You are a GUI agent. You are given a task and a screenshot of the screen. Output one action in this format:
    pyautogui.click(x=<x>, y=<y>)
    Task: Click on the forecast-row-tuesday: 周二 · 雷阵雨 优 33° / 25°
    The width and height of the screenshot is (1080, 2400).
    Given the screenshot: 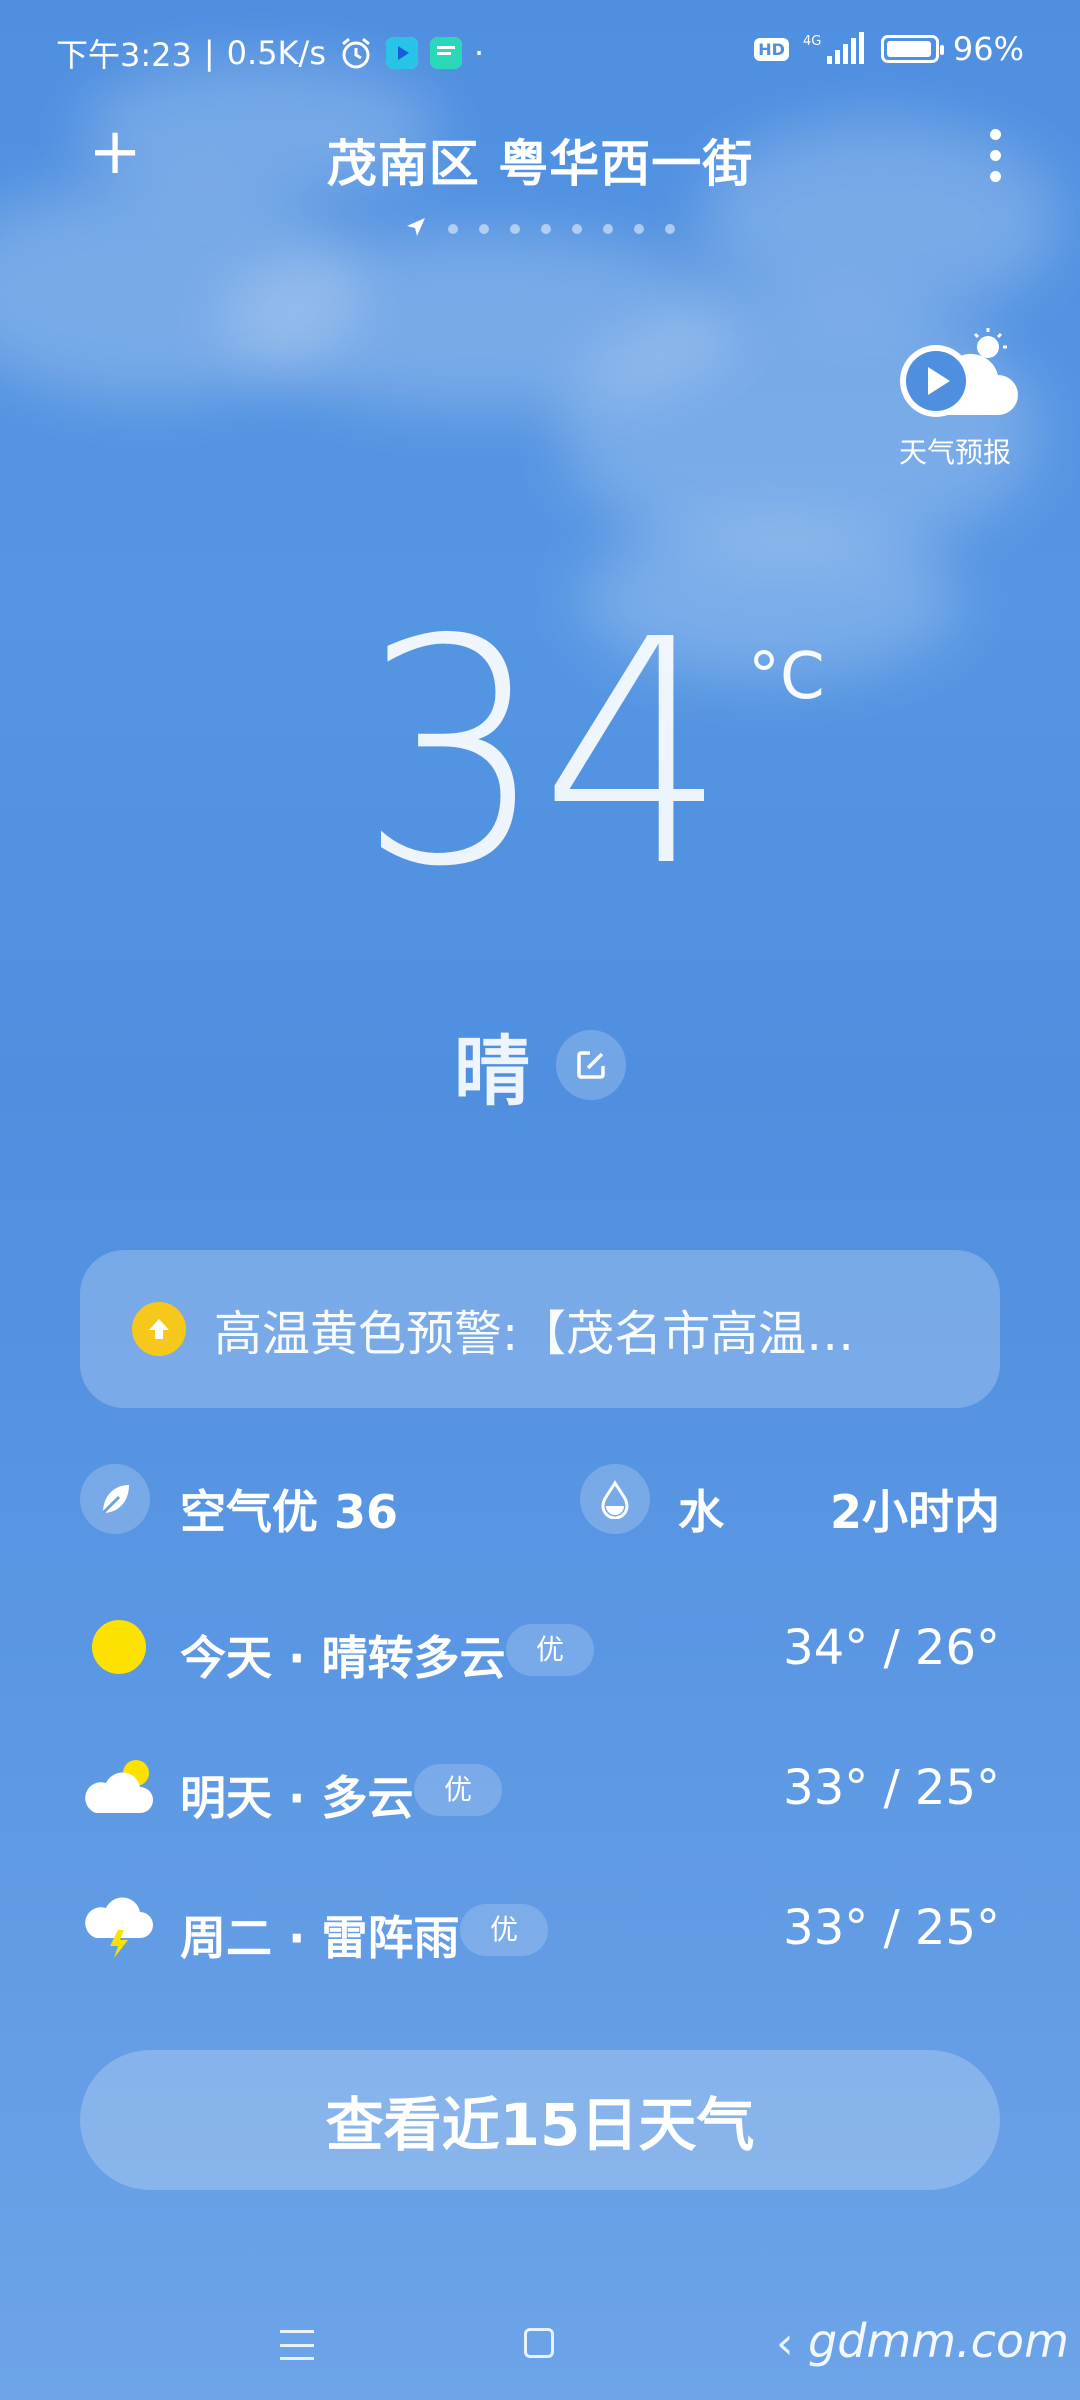 What is the action you would take?
    pyautogui.click(x=540, y=1930)
    